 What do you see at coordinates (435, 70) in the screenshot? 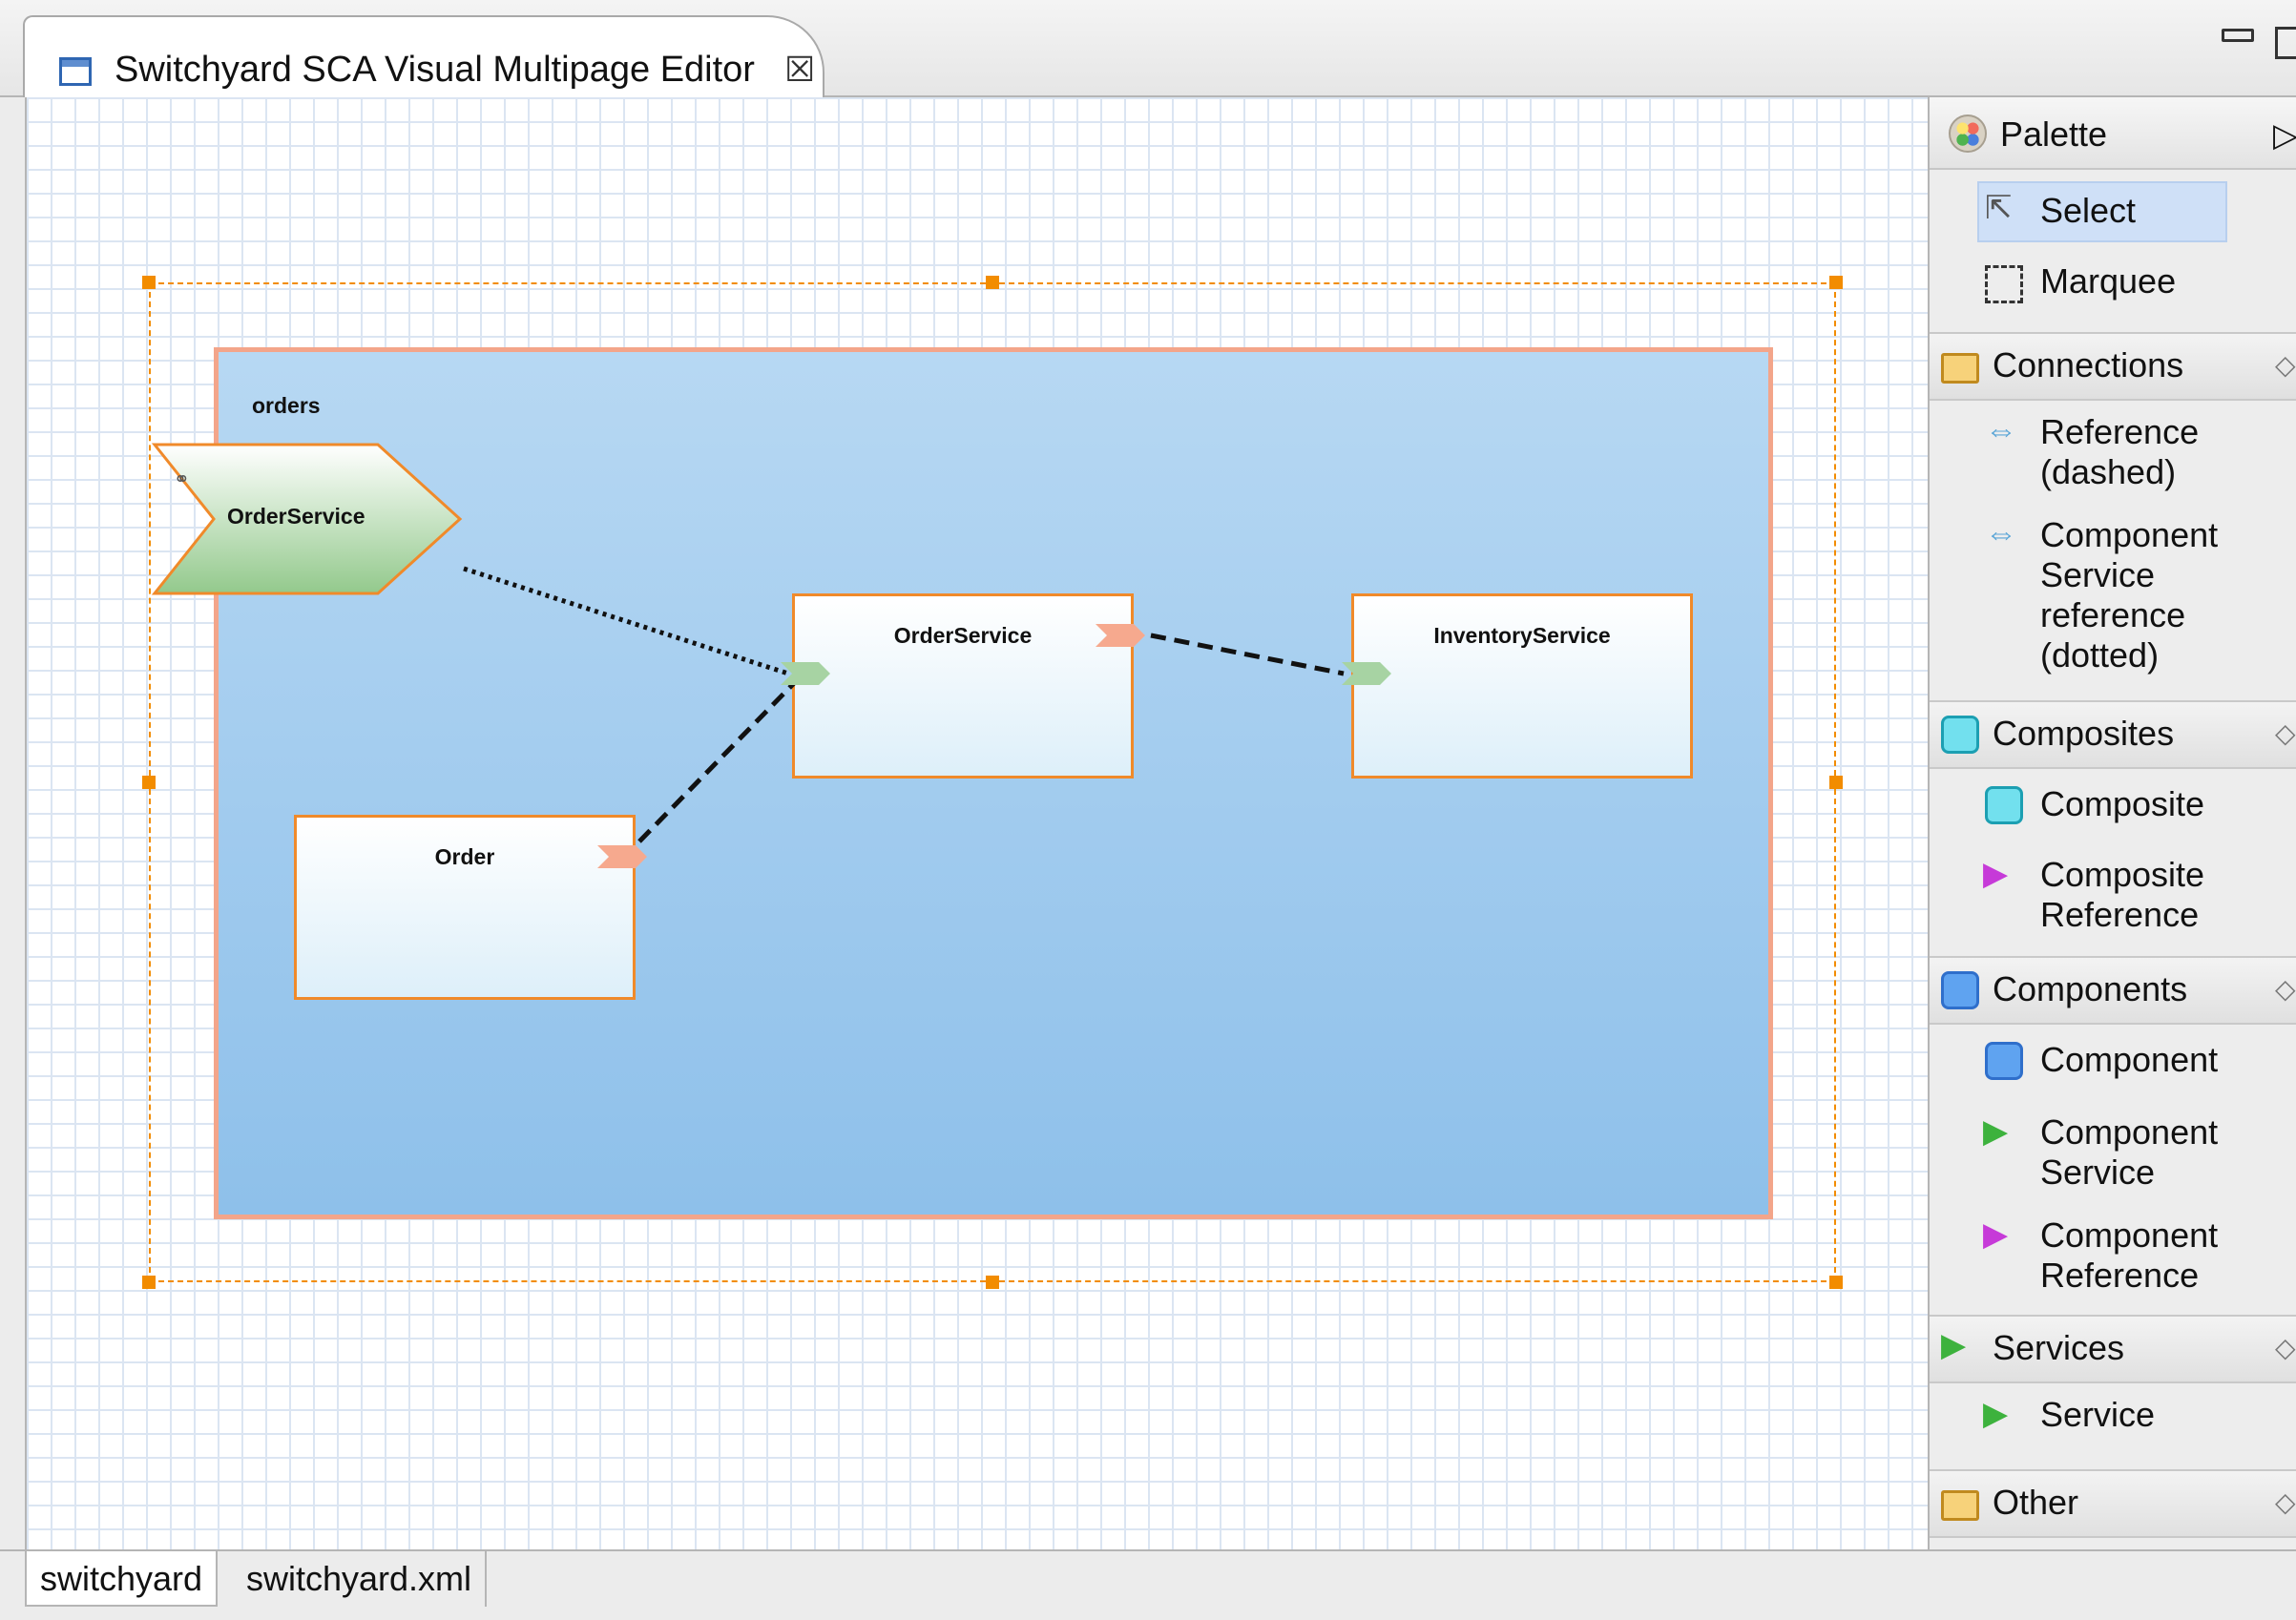
I see `editor-tab-title: Switchyard SCA Visual Multipage Editor` at bounding box center [435, 70].